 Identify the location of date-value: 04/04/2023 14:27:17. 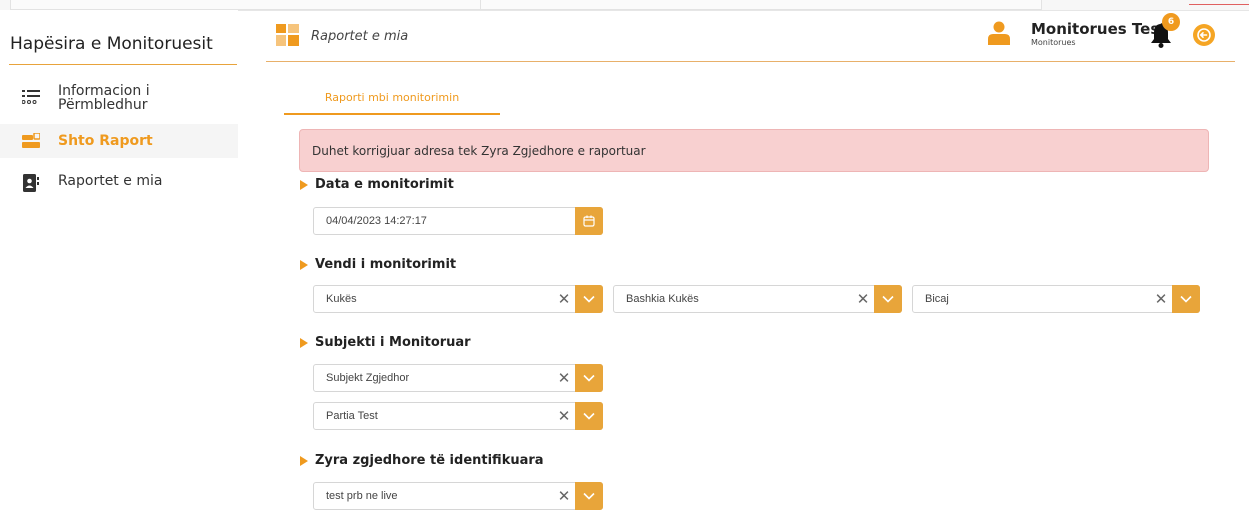
(444, 221).